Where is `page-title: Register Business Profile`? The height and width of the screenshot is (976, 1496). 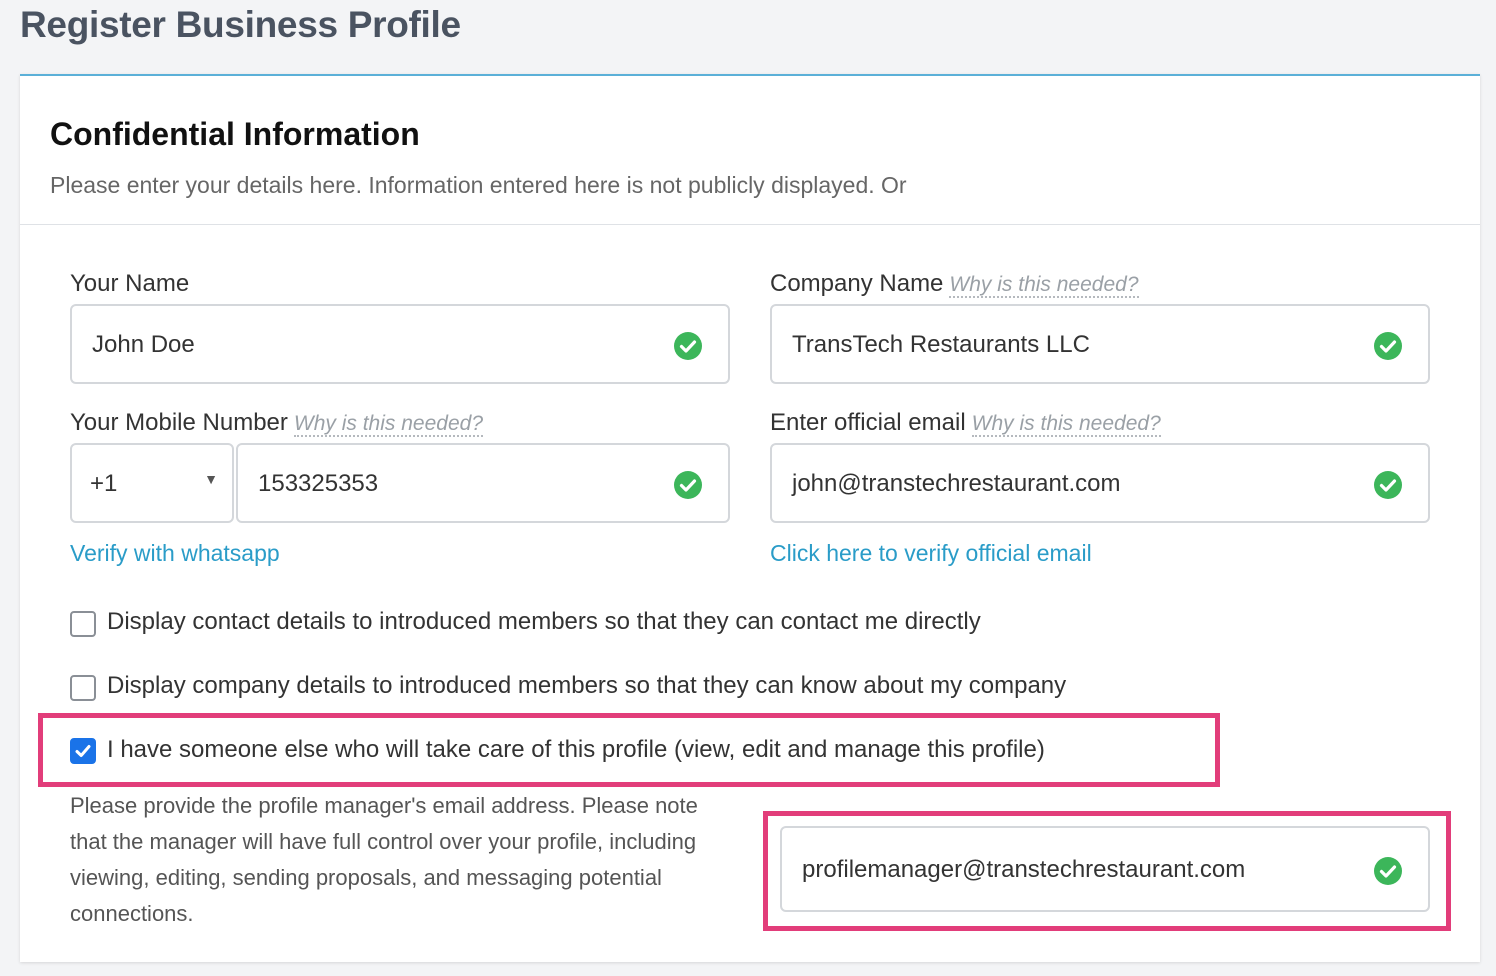
page-title: Register Business Profile is located at coordinates (240, 24).